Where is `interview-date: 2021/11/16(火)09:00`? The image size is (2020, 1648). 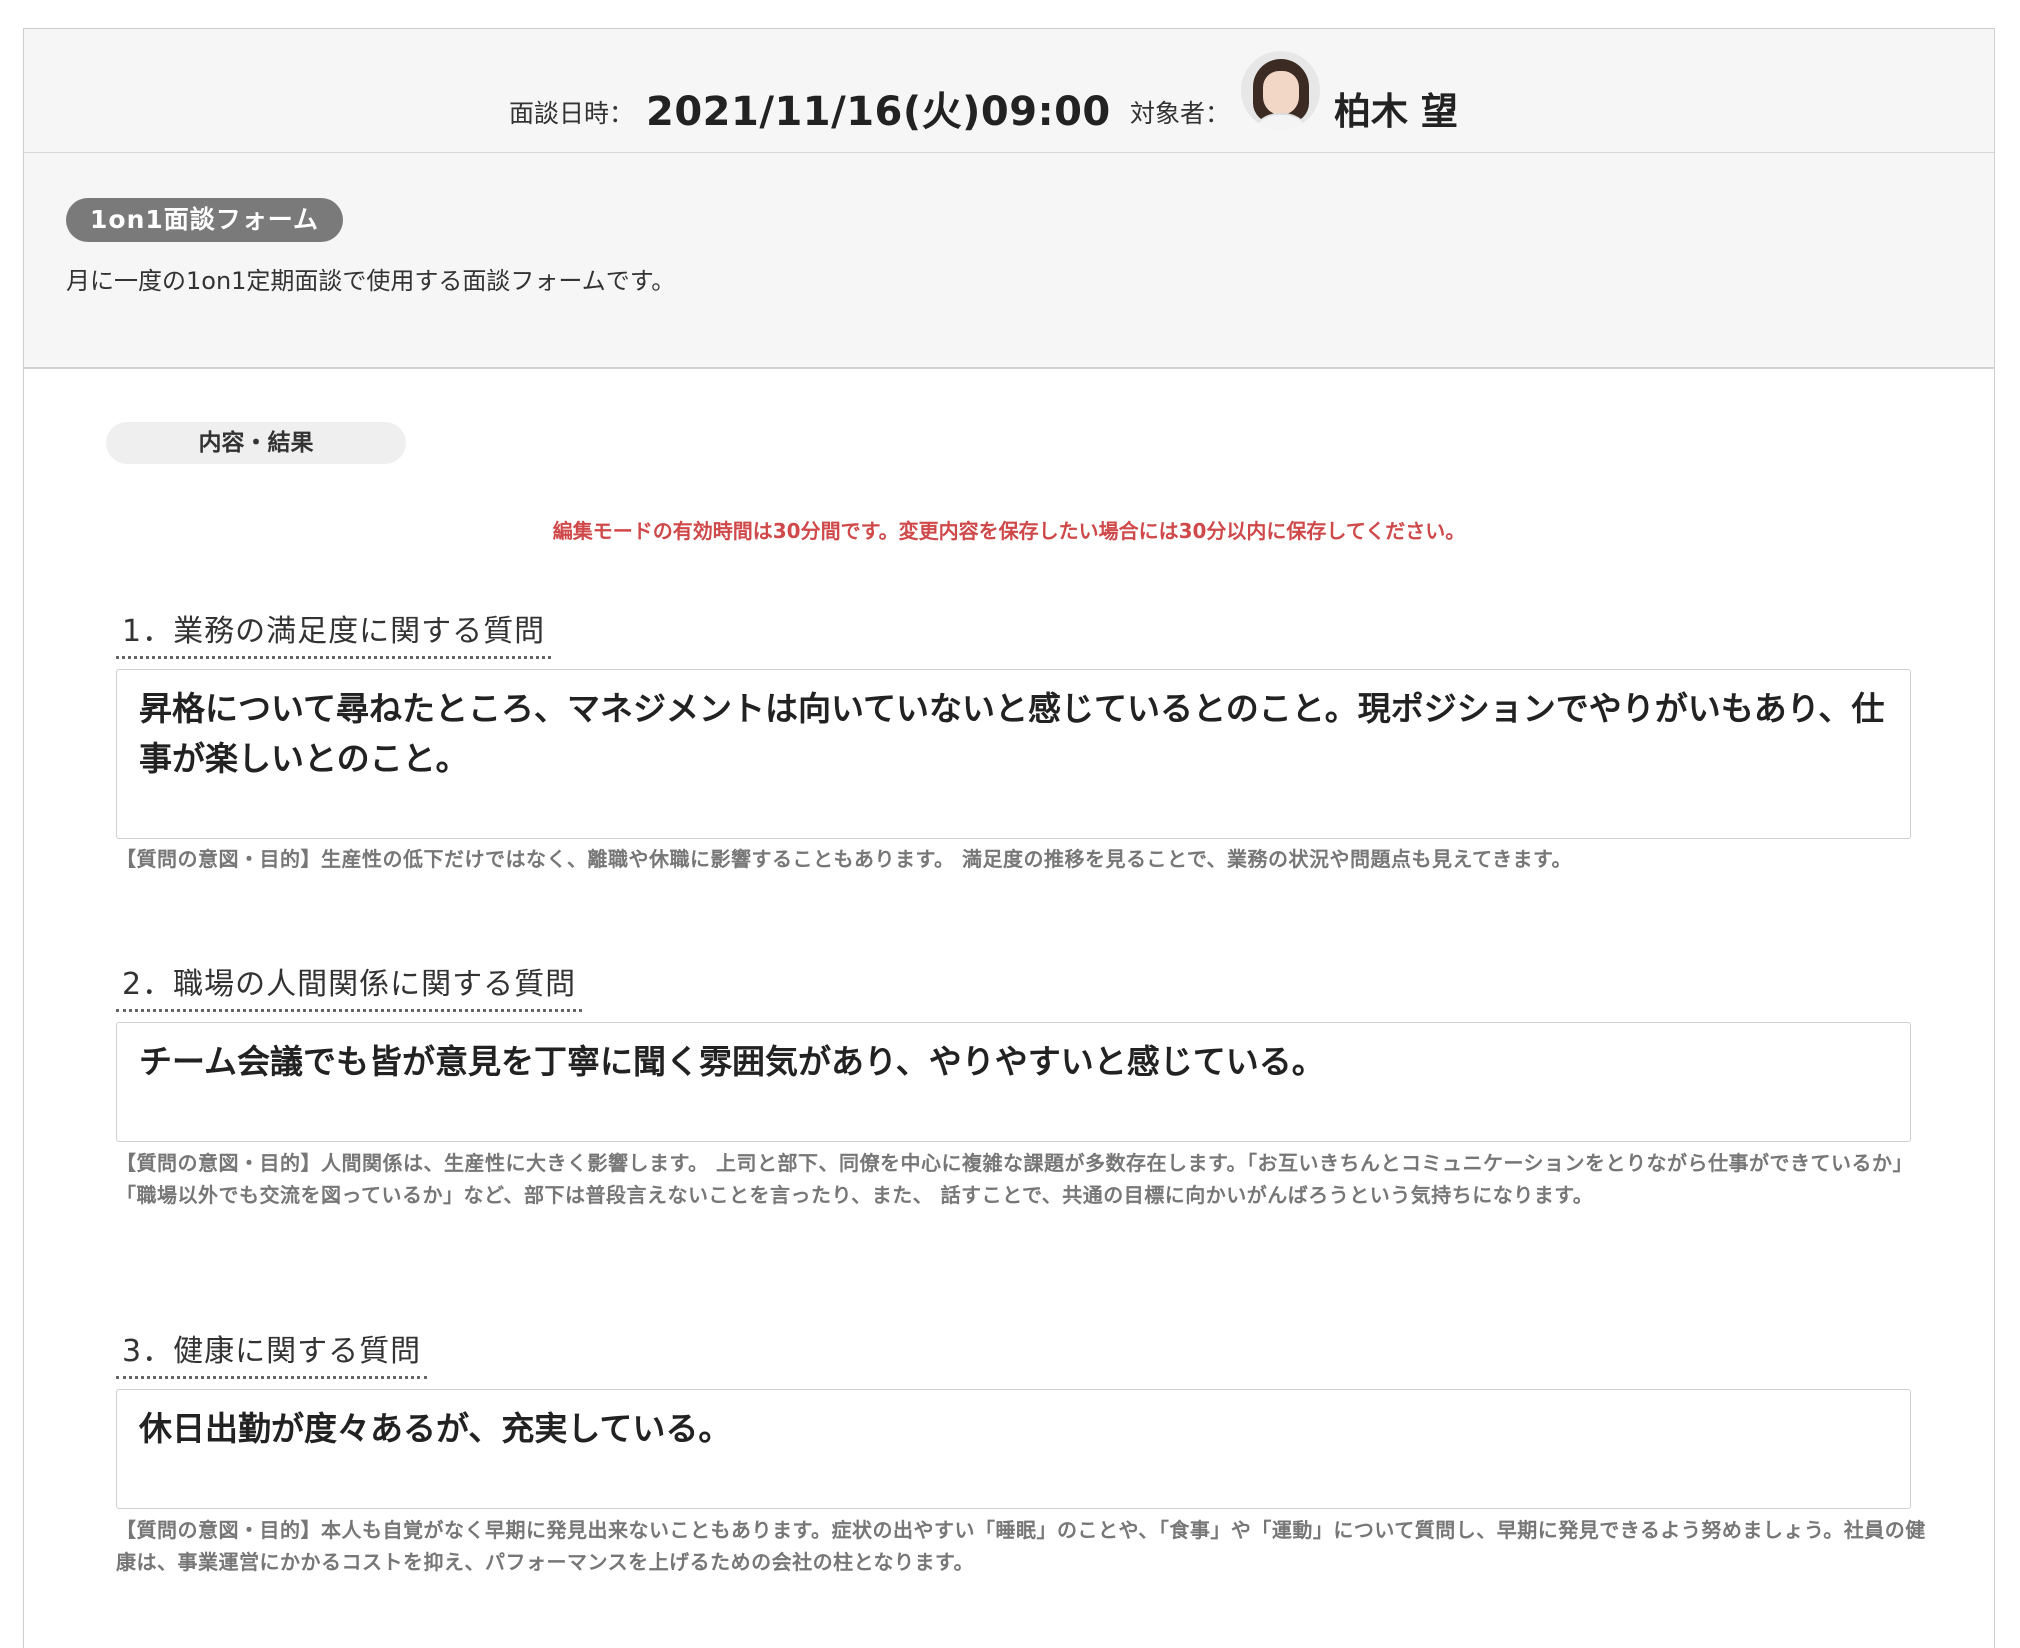 interview-date: 2021/11/16(火)09:00 is located at coordinates (878, 112).